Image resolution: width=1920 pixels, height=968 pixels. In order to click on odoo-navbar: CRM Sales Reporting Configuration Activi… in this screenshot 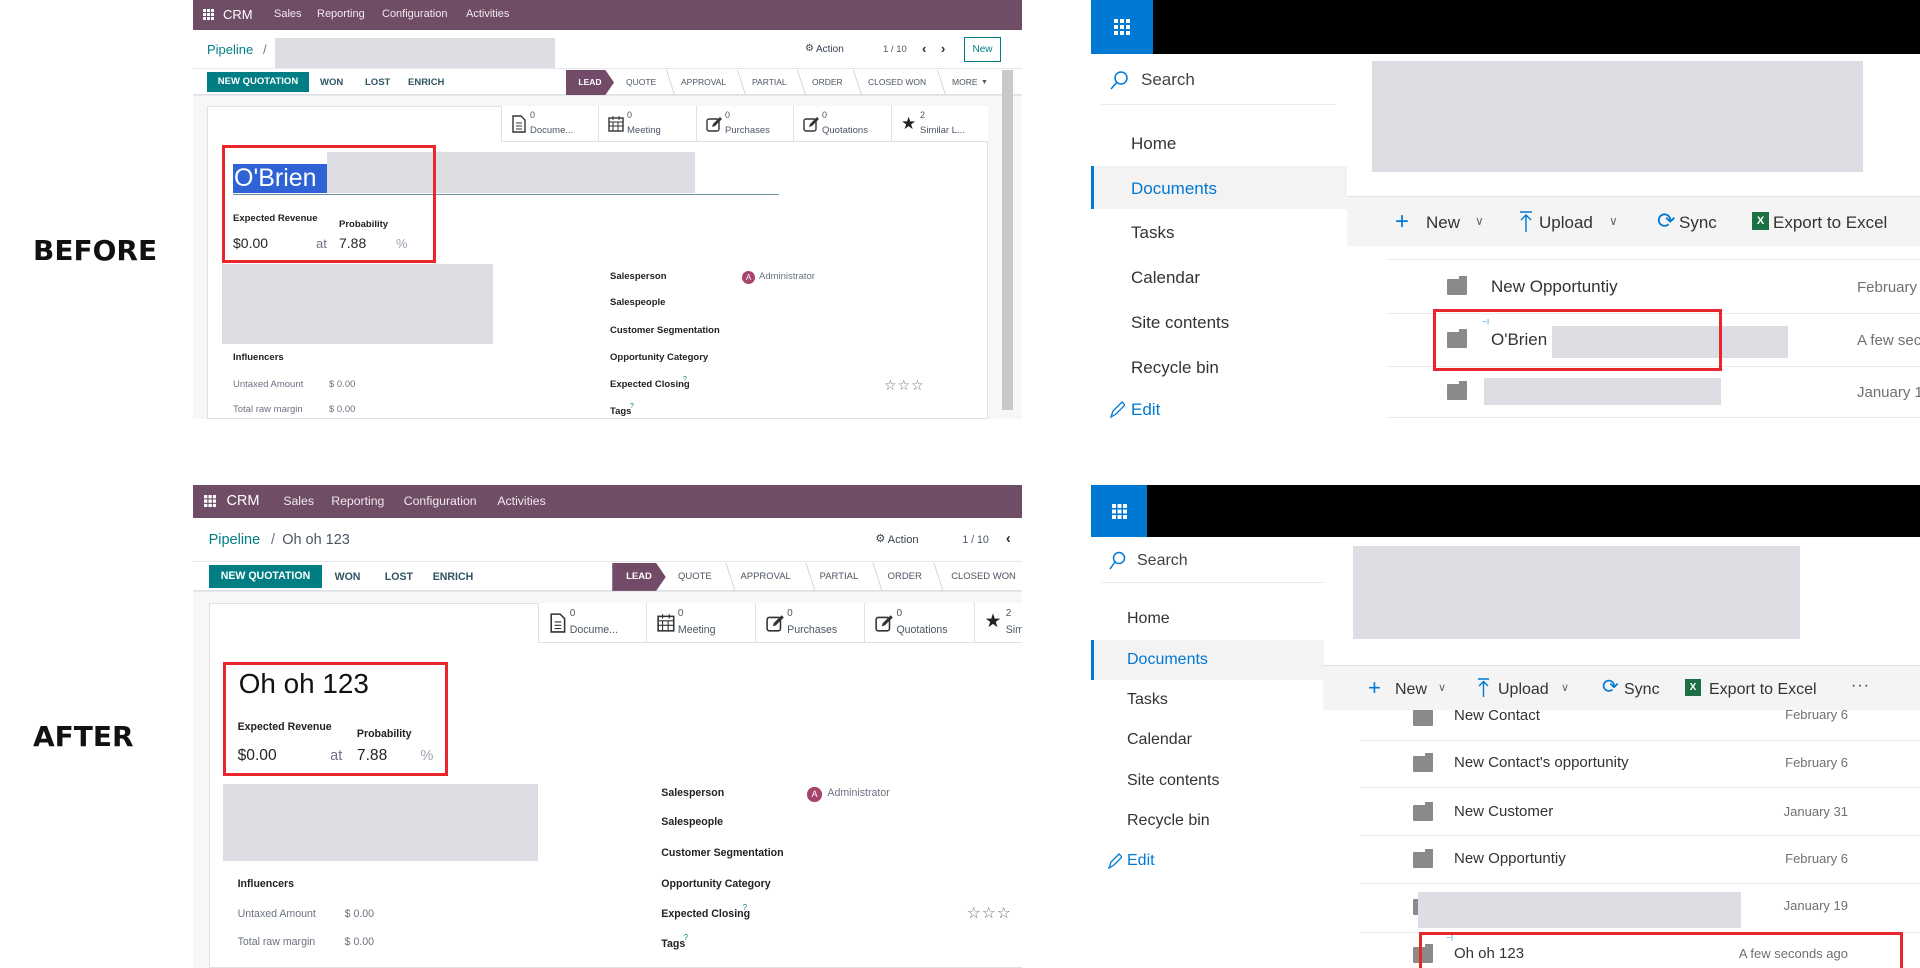, I will do `click(607, 502)`.